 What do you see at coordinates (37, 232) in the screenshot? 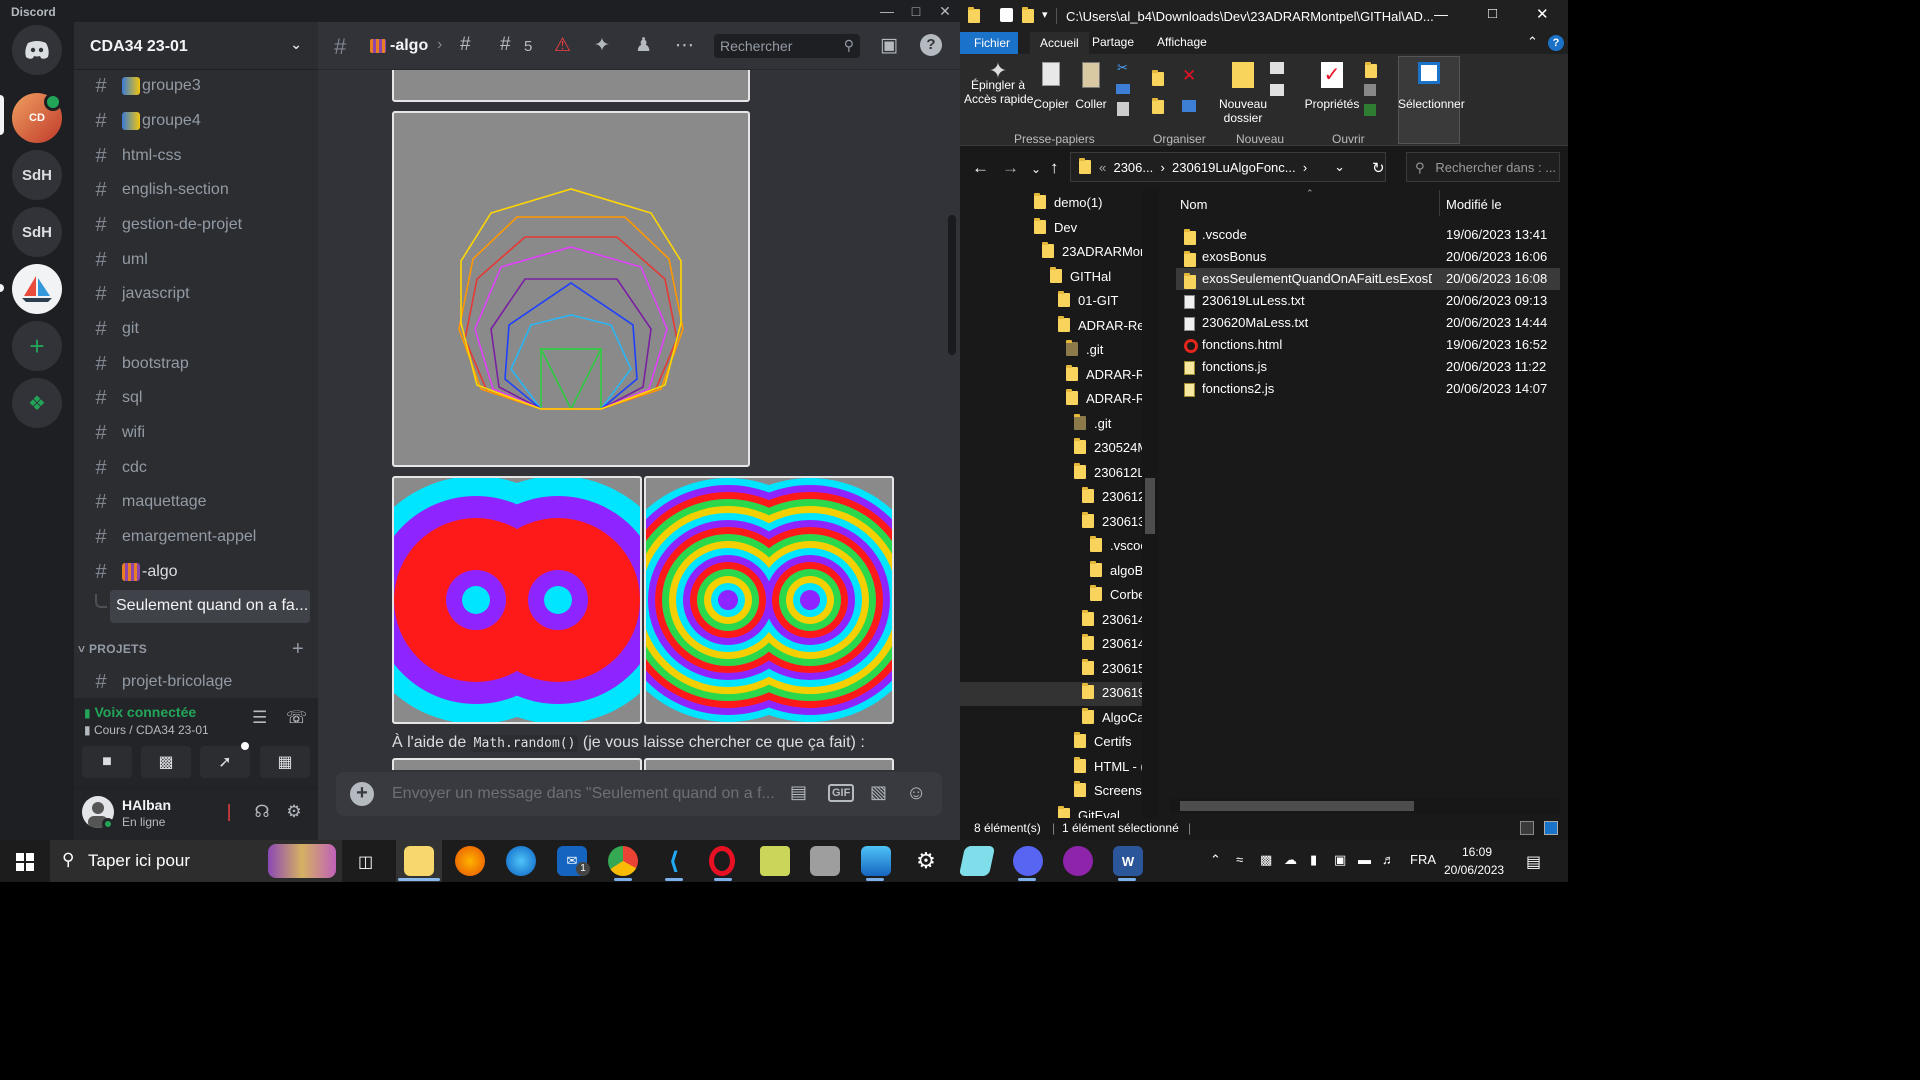
I see `server-sdh-2: SdH` at bounding box center [37, 232].